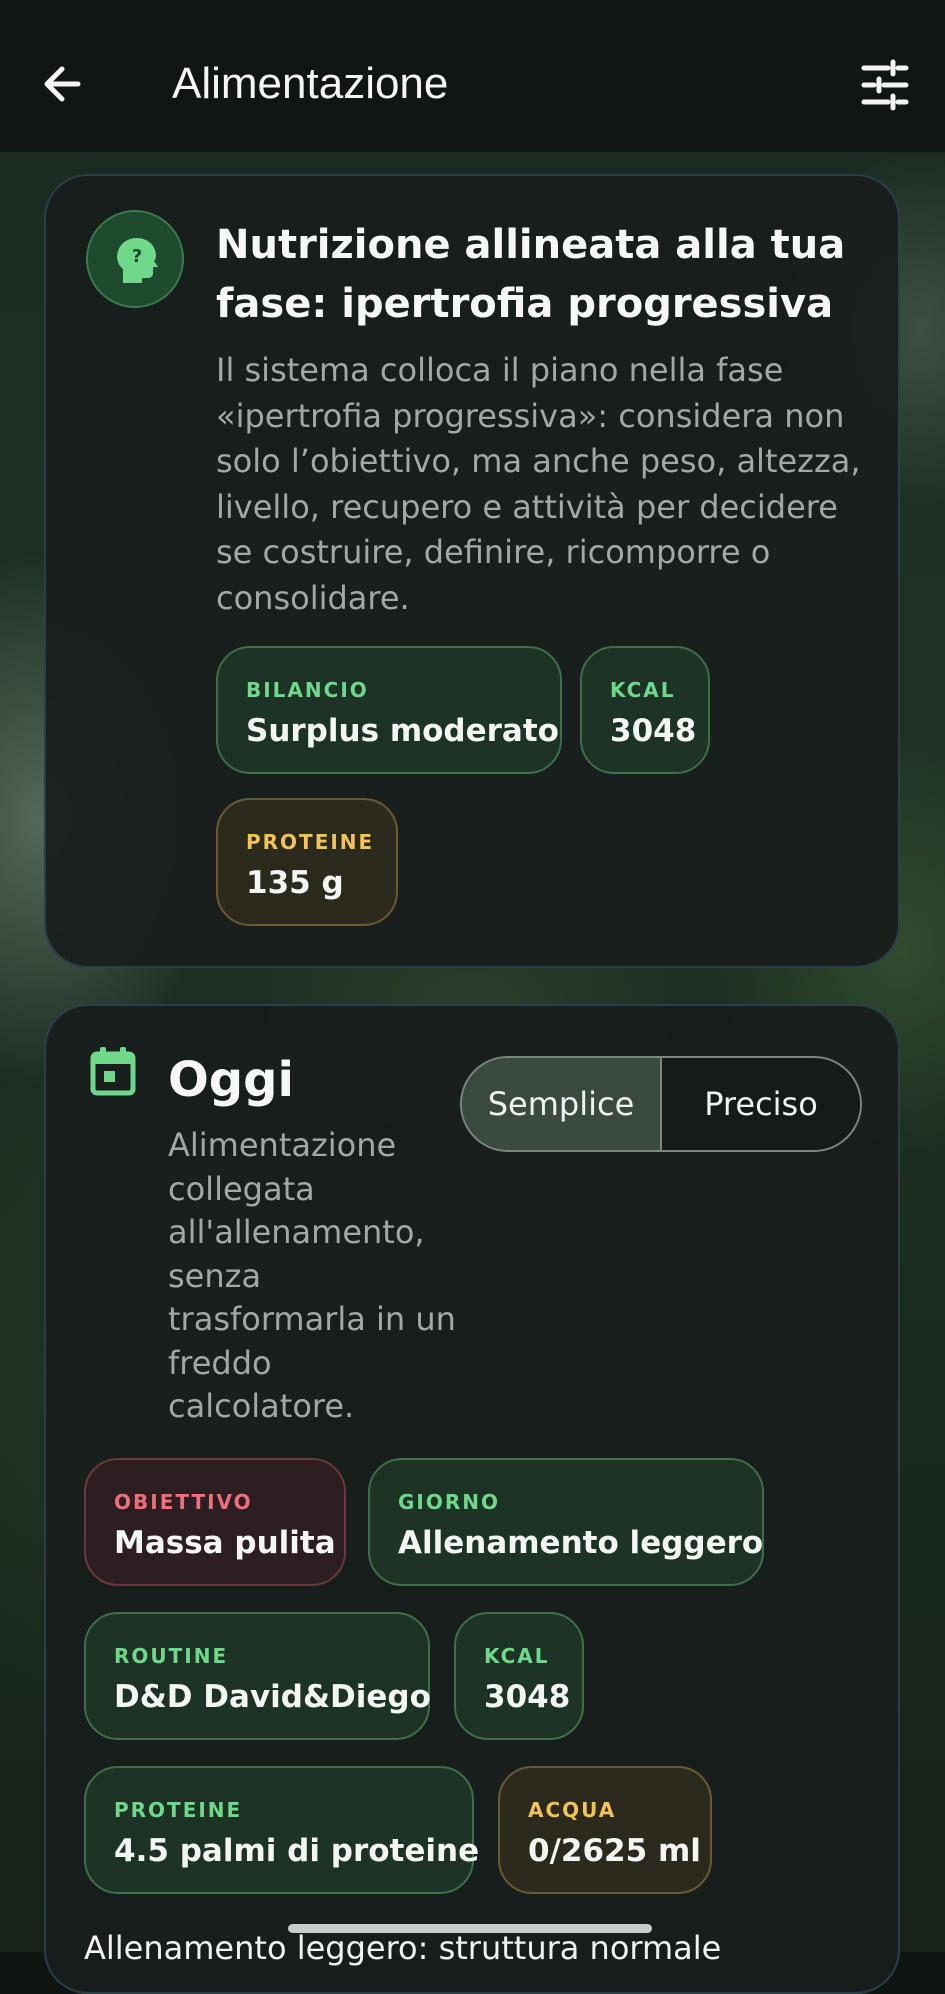 Image resolution: width=945 pixels, height=1994 pixels. I want to click on chip-value: Surplus moderato, so click(402, 731).